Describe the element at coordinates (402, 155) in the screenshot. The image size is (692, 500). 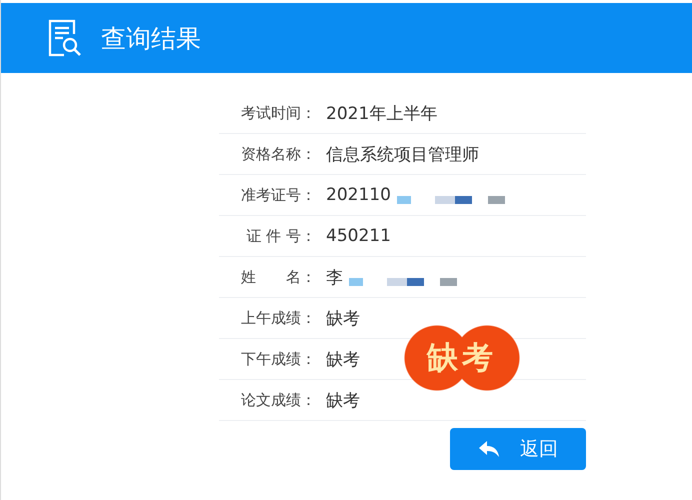
I see `field-value: 信息系统项目管理师` at that location.